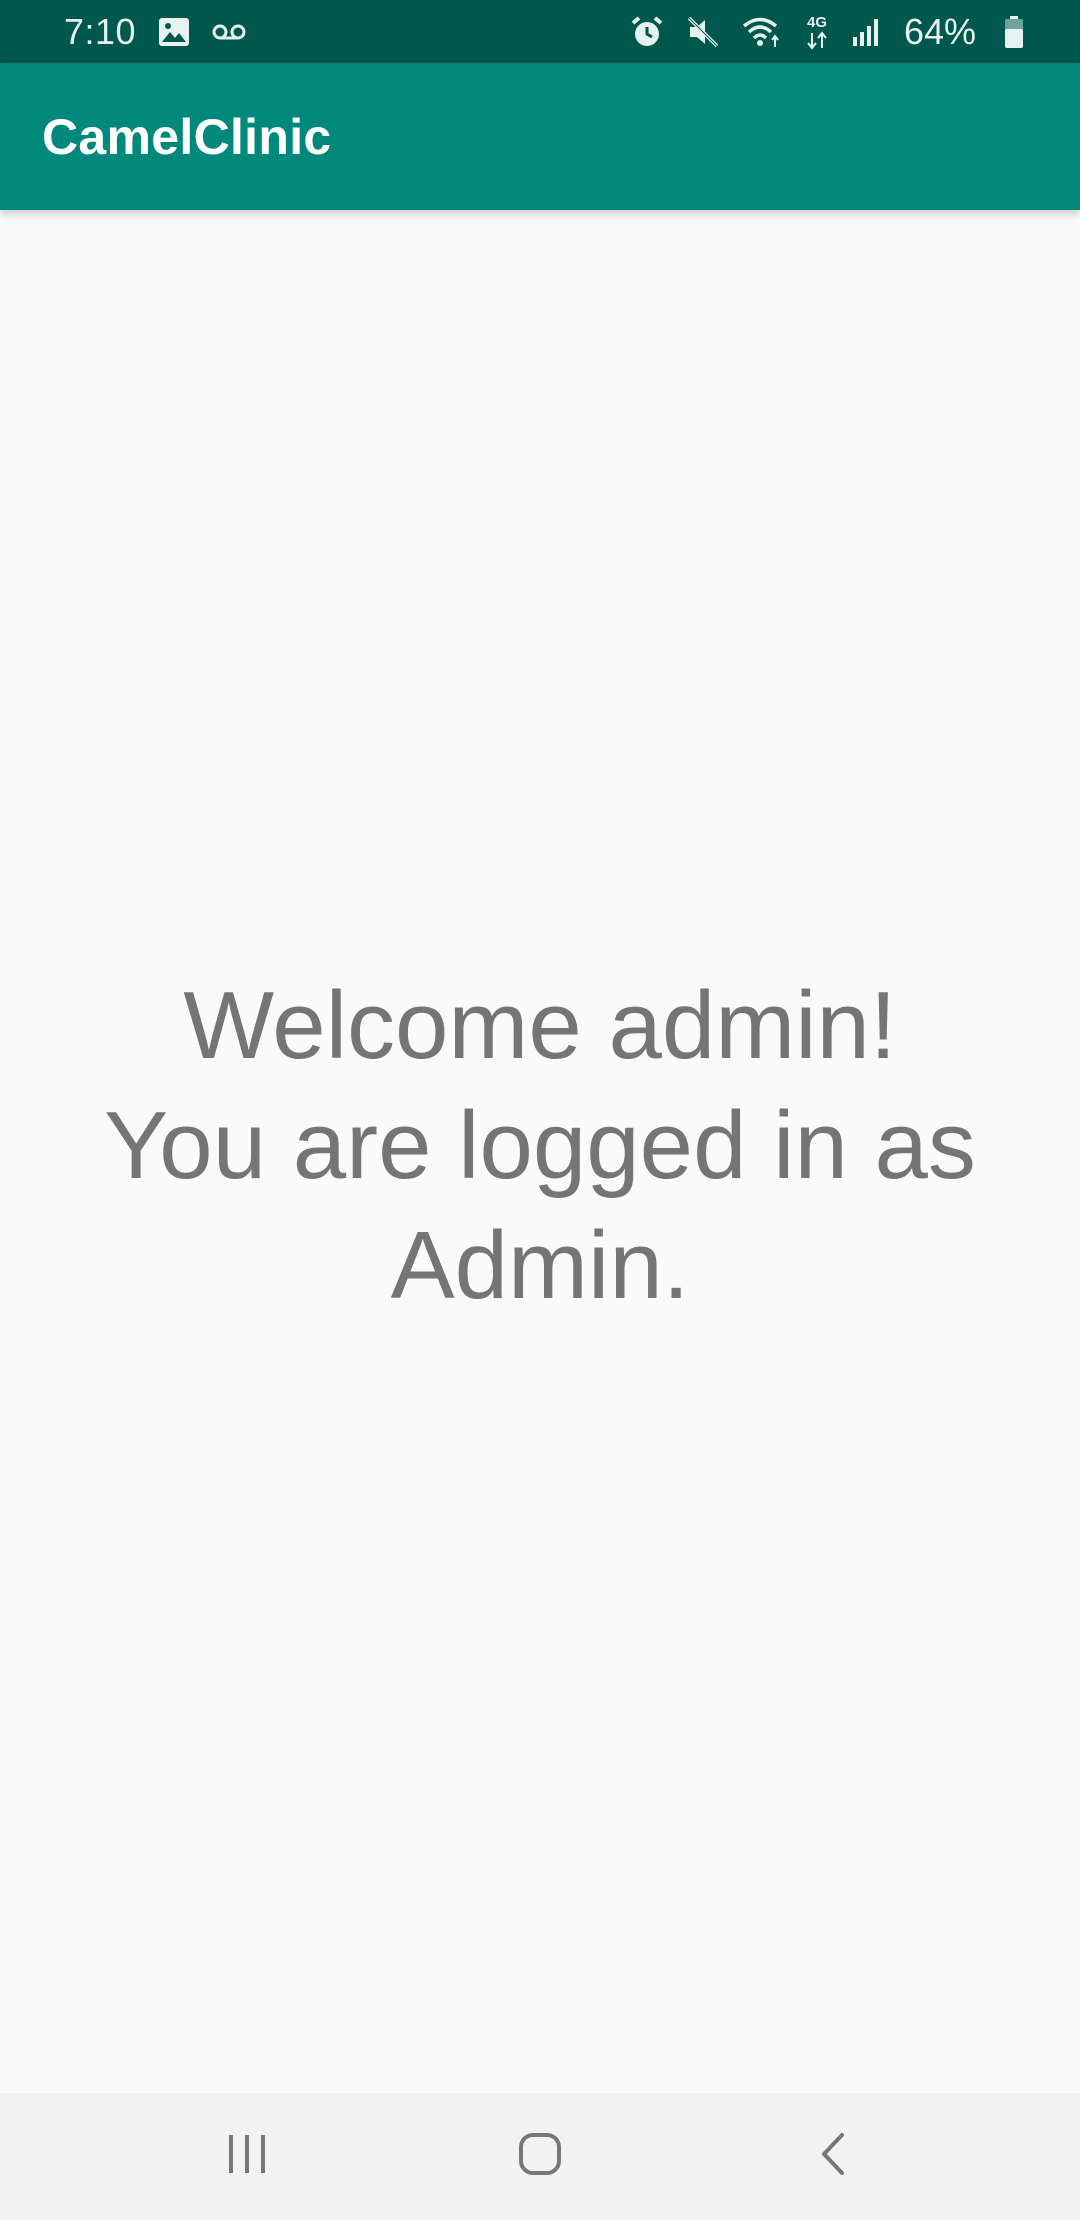 The image size is (1080, 2220). Describe the element at coordinates (100, 31) in the screenshot. I see `status-time: 7:10` at that location.